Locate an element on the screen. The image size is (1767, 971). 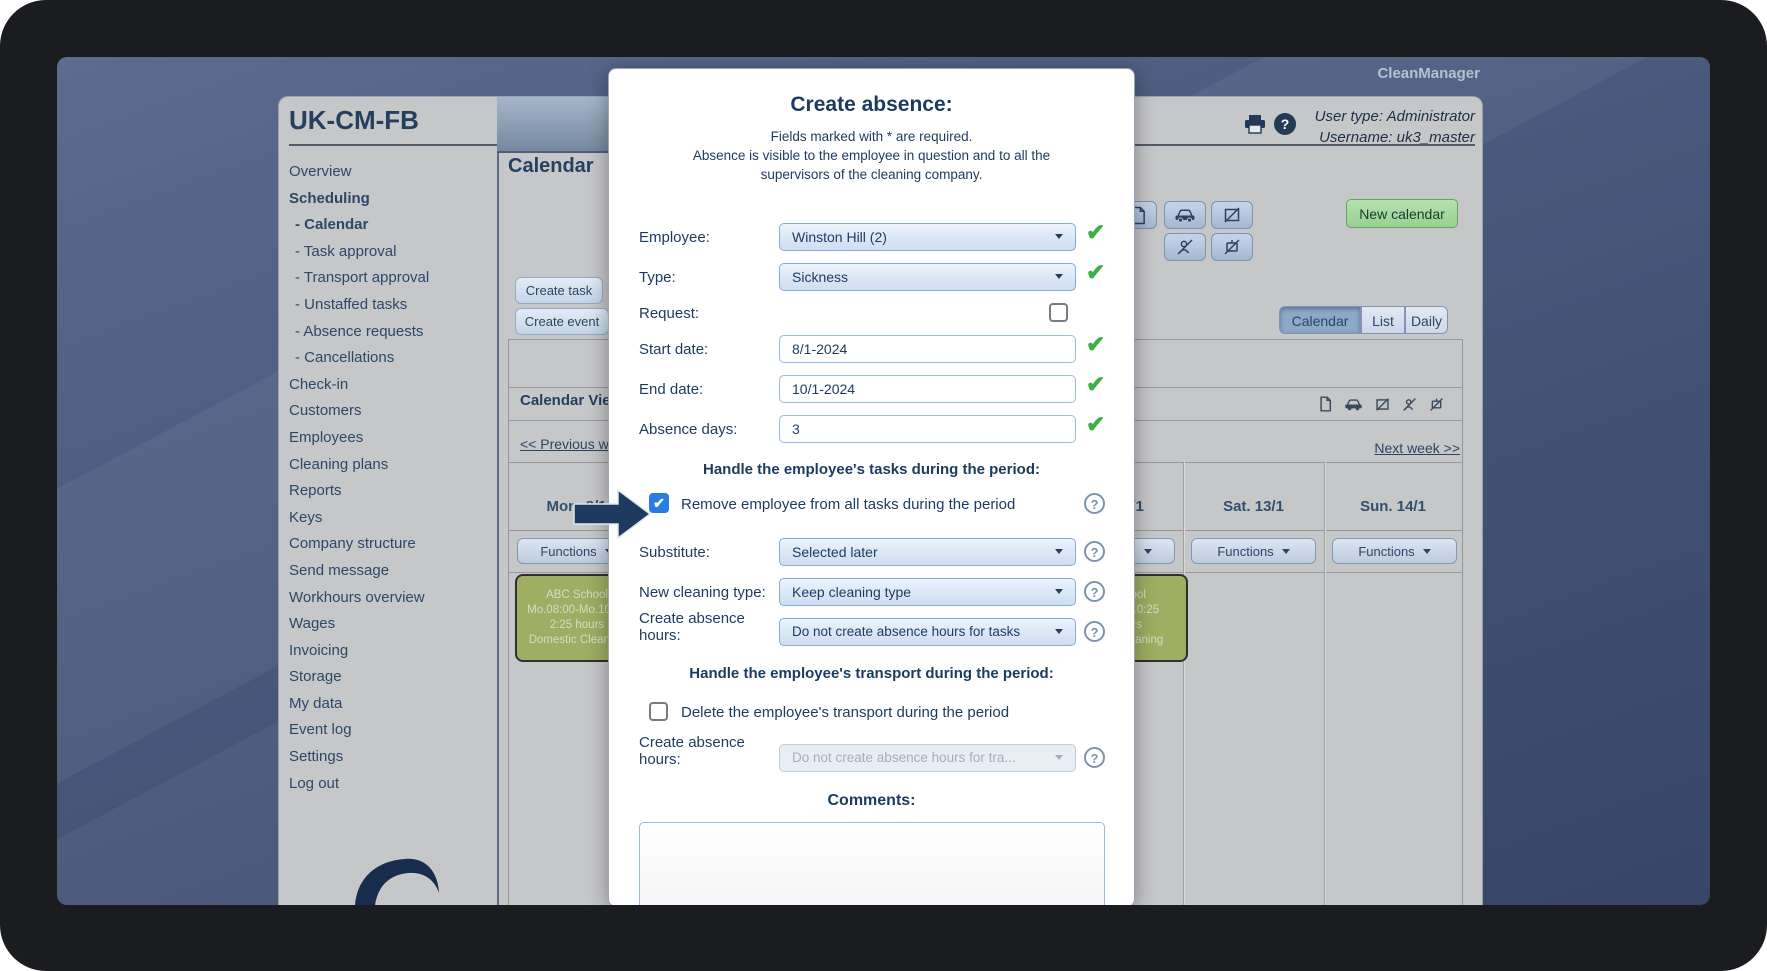
functions-button-sun: Functions is located at coordinates (1394, 551).